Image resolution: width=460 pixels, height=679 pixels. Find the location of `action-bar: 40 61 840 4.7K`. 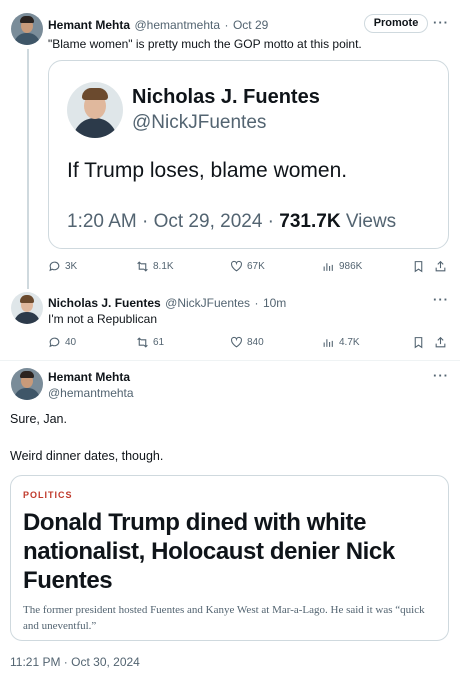

action-bar: 40 61 840 4.7K is located at coordinates (248, 344).